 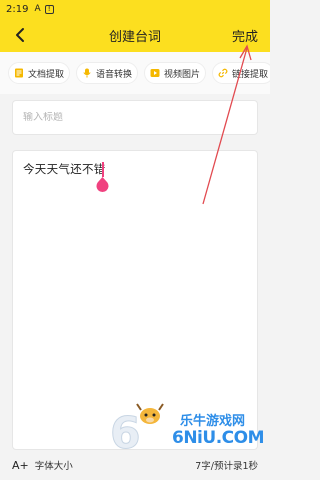 I want to click on chevron-left-icon, so click(x=20, y=35).